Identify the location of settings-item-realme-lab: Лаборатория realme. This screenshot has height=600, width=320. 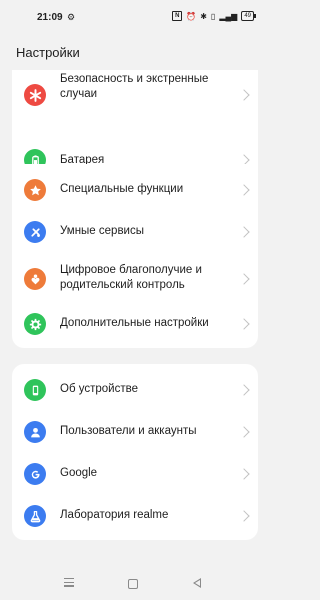
(135, 516).